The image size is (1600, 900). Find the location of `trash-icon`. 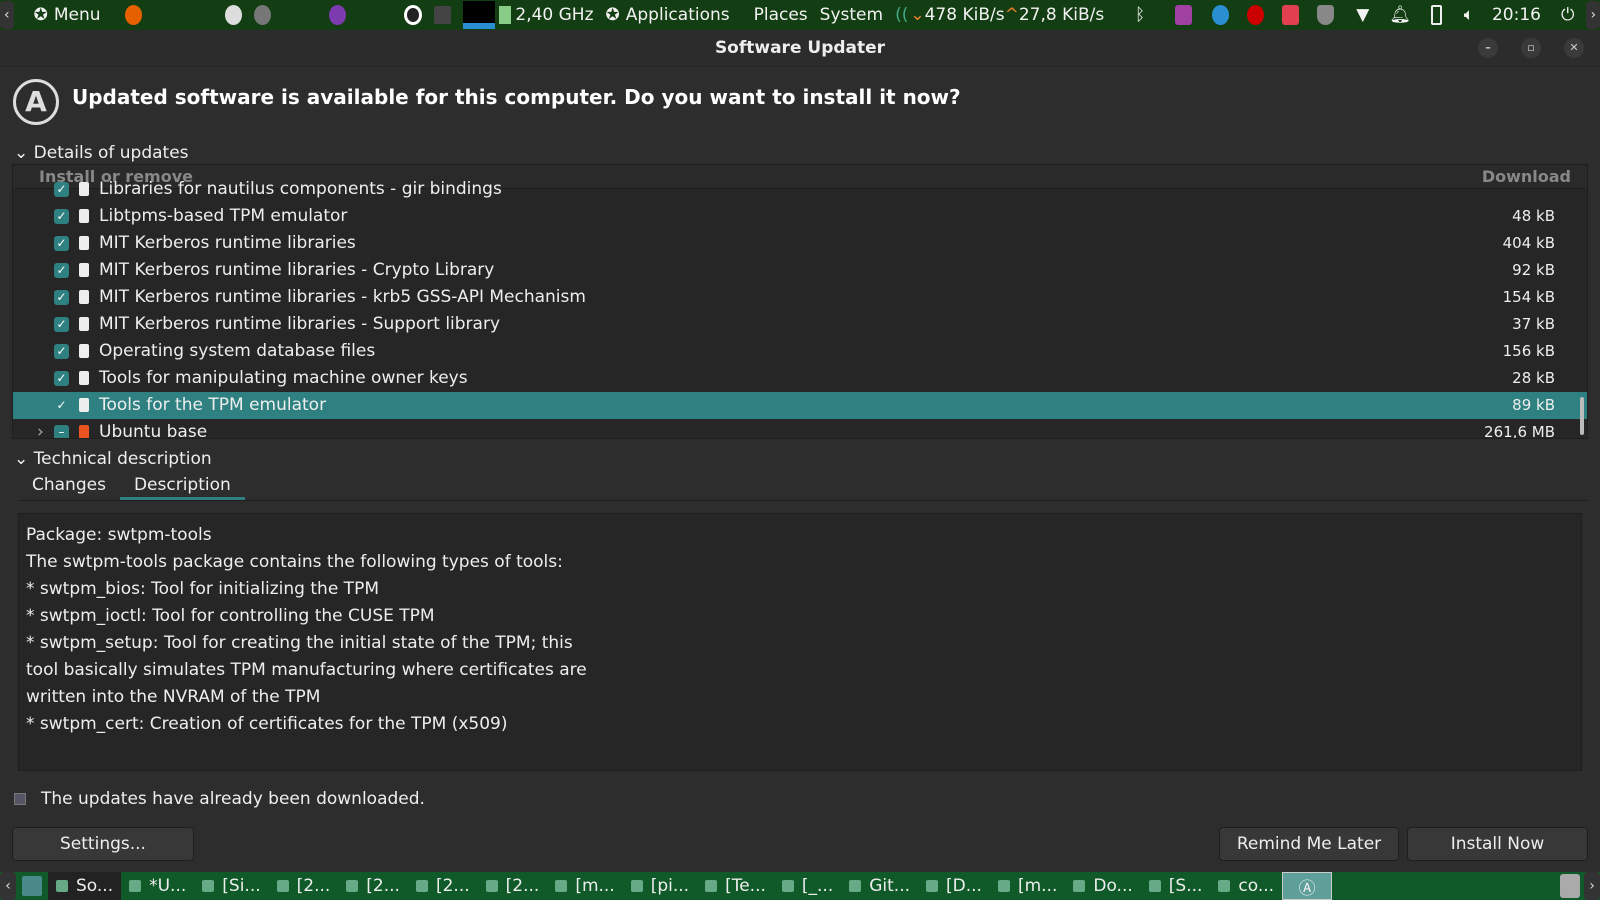

trash-icon is located at coordinates (1570, 886).